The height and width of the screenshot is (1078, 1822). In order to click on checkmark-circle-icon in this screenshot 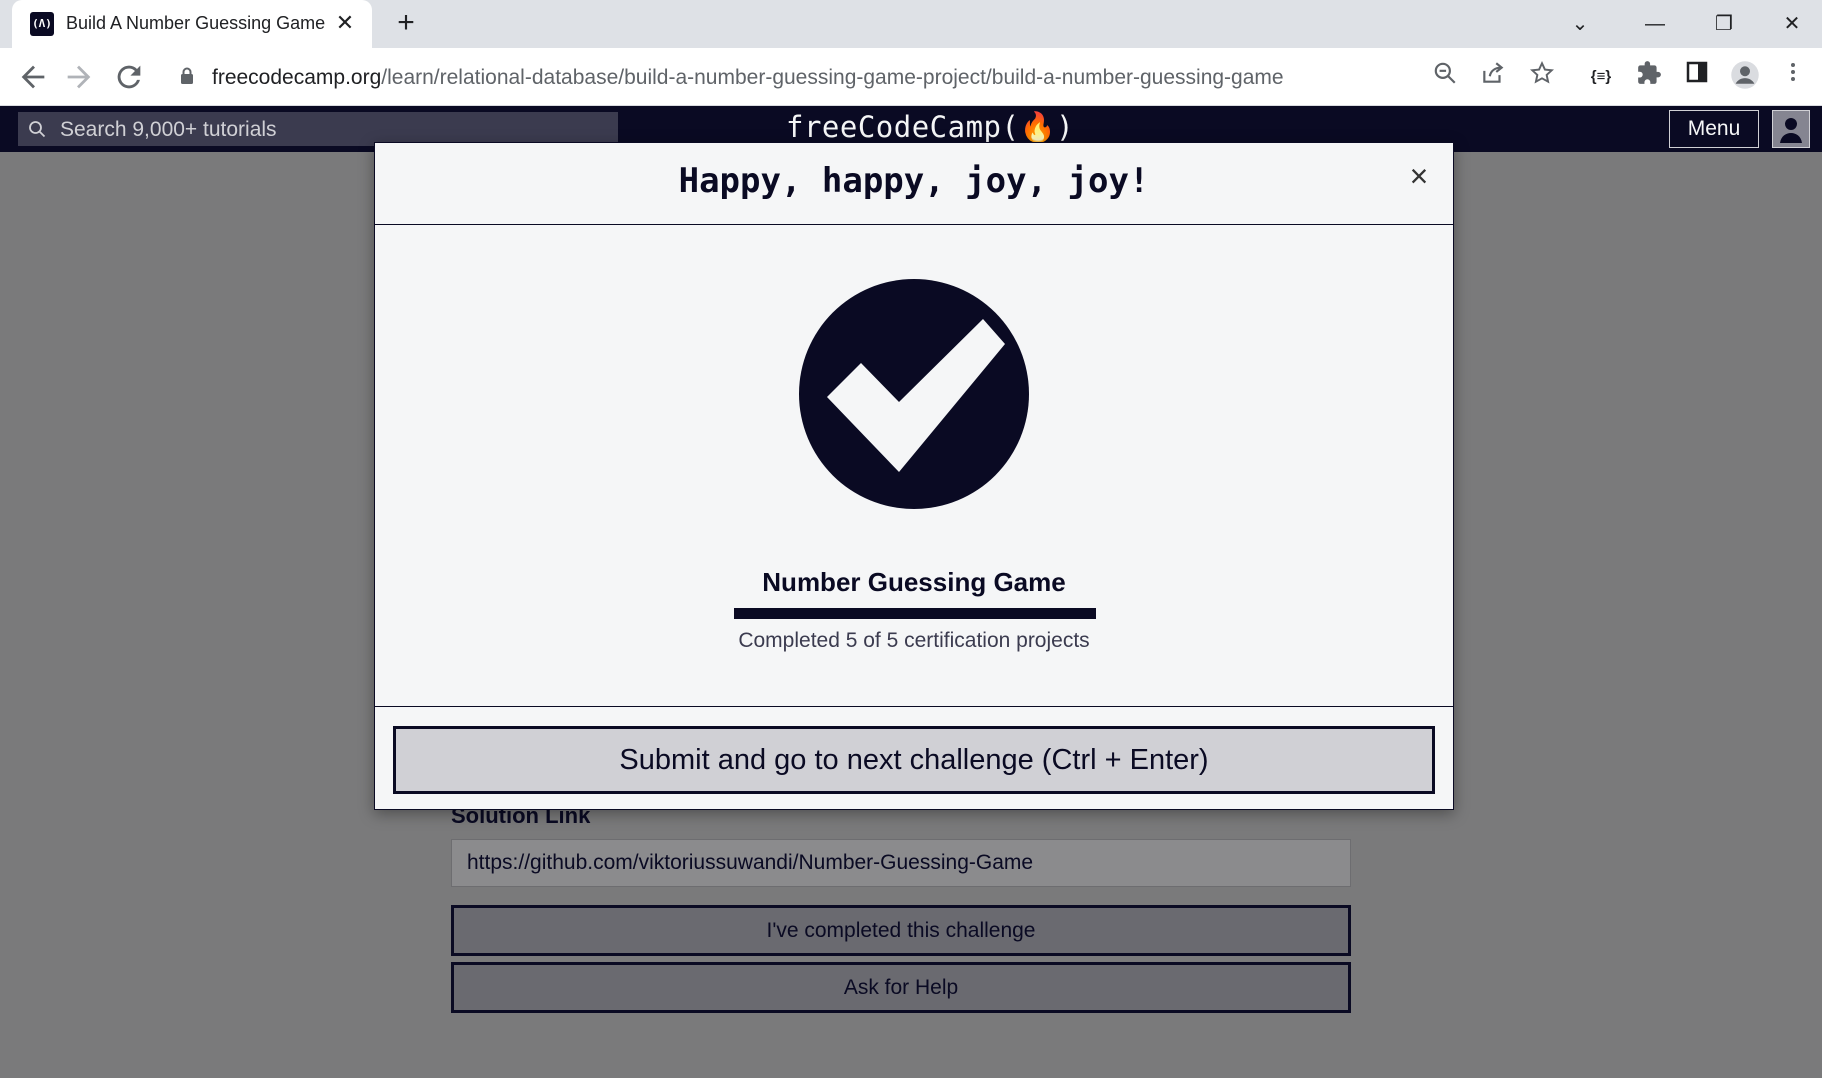, I will do `click(914, 394)`.